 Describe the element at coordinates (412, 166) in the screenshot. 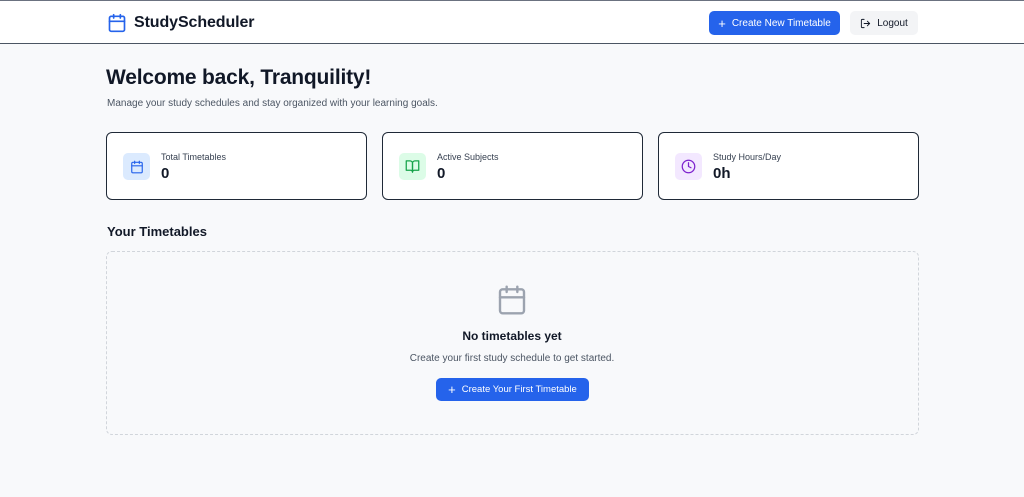

I see `book-open-icon` at that location.